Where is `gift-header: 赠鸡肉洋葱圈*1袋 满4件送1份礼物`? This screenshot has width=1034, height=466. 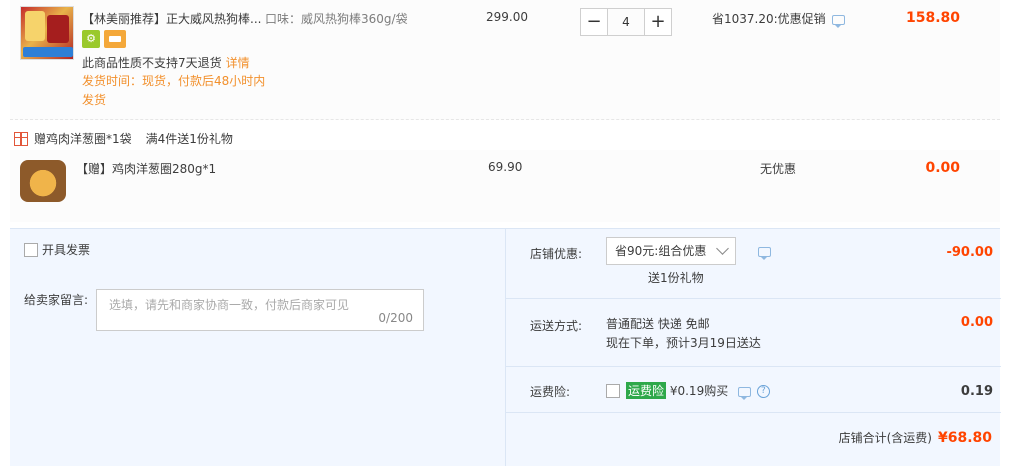
gift-header: 赠鸡肉洋葱圈*1袋 满4件送1份礼物 is located at coordinates (123, 138).